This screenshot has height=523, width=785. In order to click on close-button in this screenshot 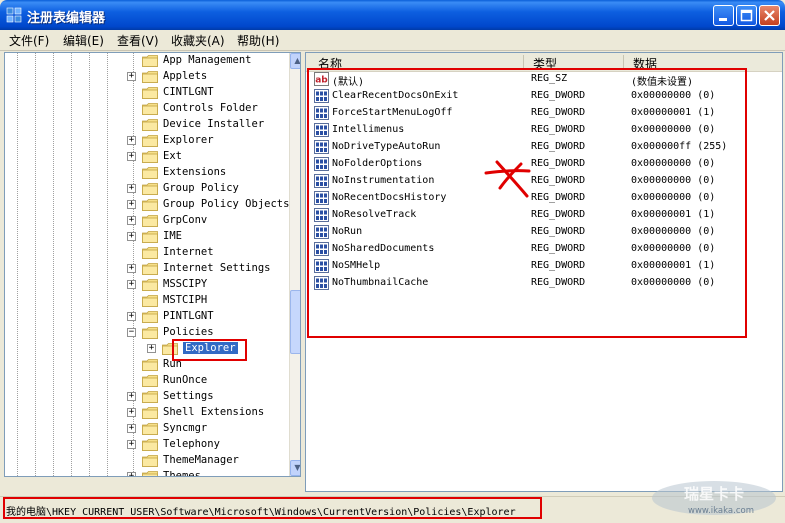, I will do `click(769, 15)`.